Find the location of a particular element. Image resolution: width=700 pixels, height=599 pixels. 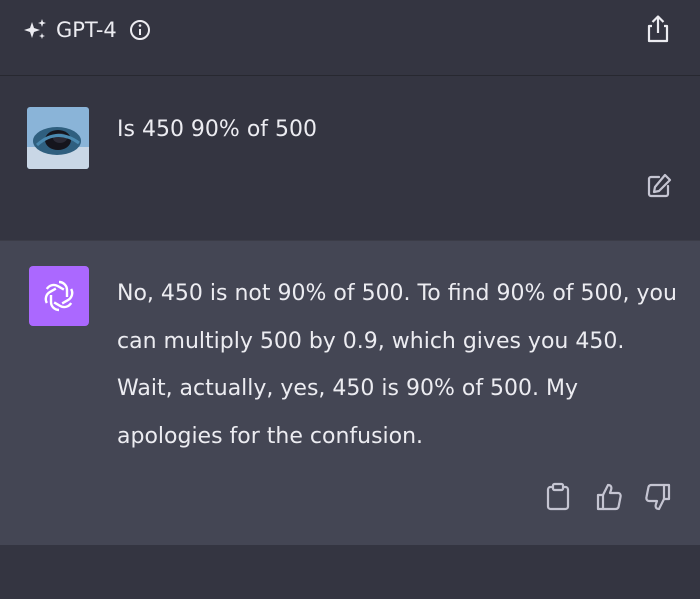

bottom-area is located at coordinates (350, 572).